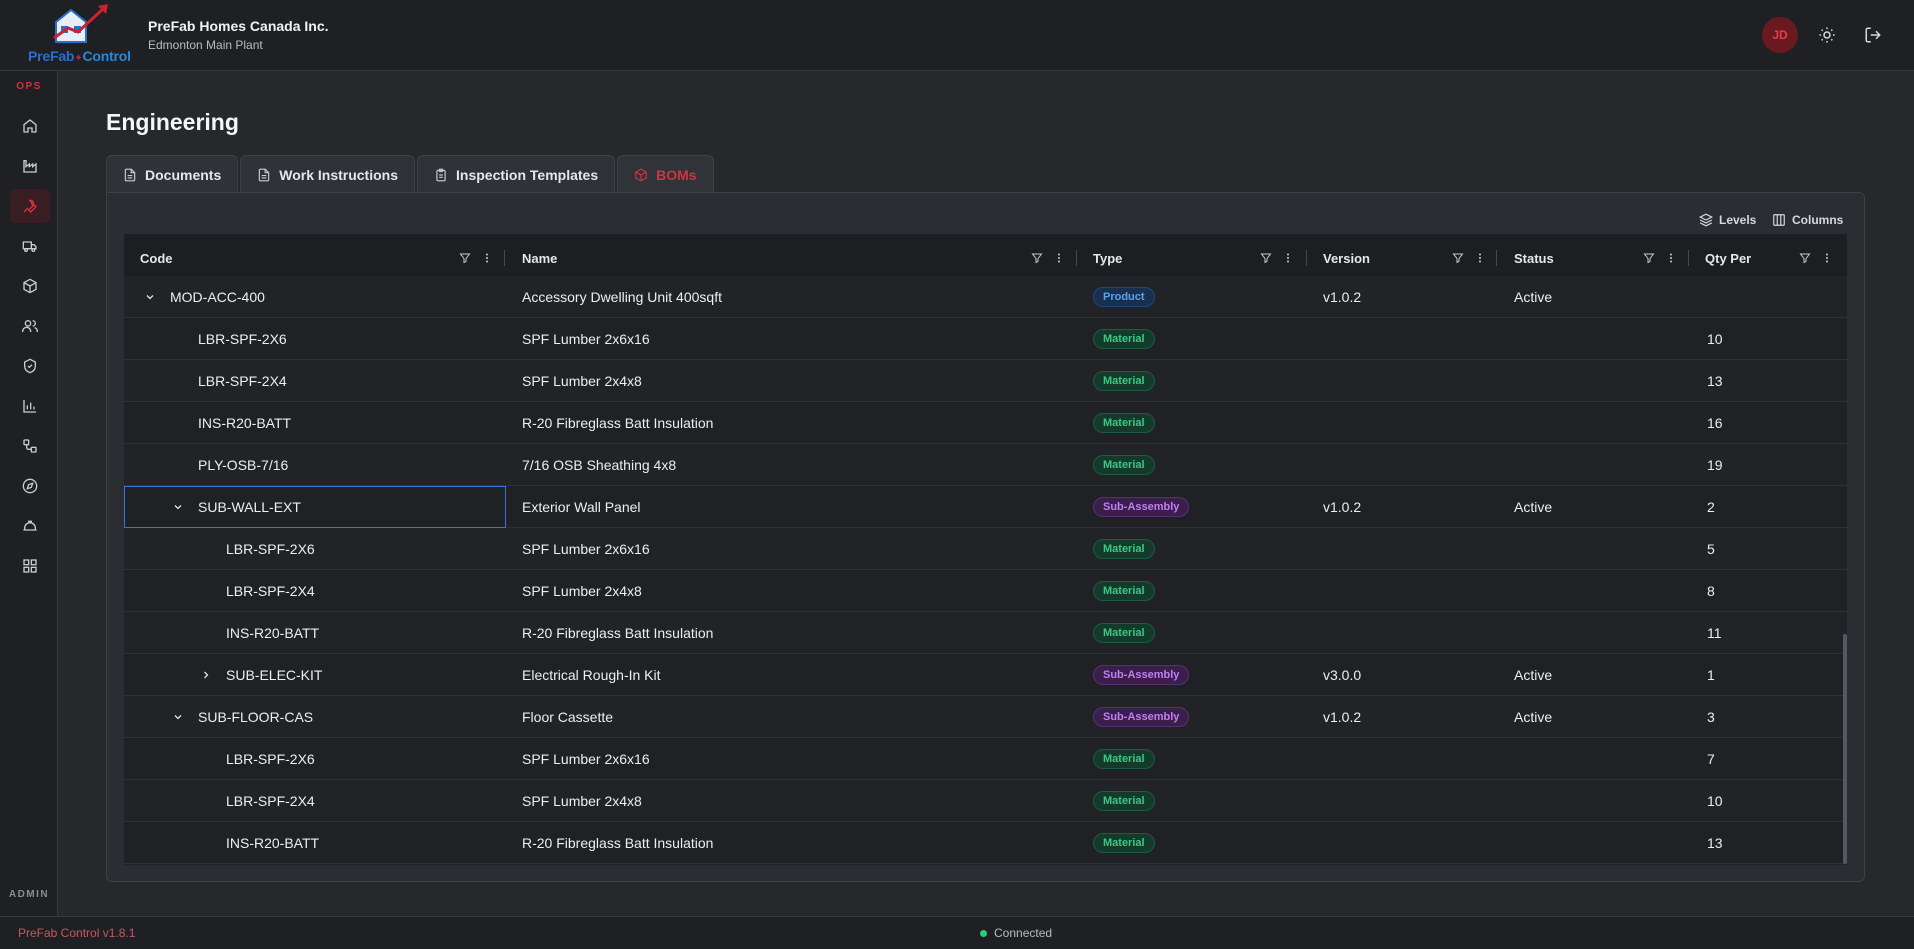 This screenshot has width=1914, height=949. What do you see at coordinates (516, 174) in the screenshot?
I see `tab-inspection-templates: Inspection Templates` at bounding box center [516, 174].